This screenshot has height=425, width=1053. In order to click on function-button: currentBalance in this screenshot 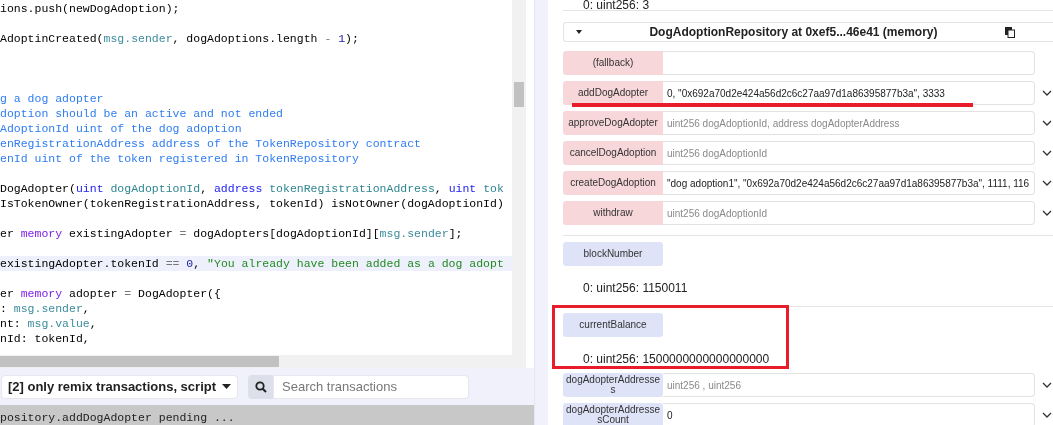, I will do `click(613, 325)`.